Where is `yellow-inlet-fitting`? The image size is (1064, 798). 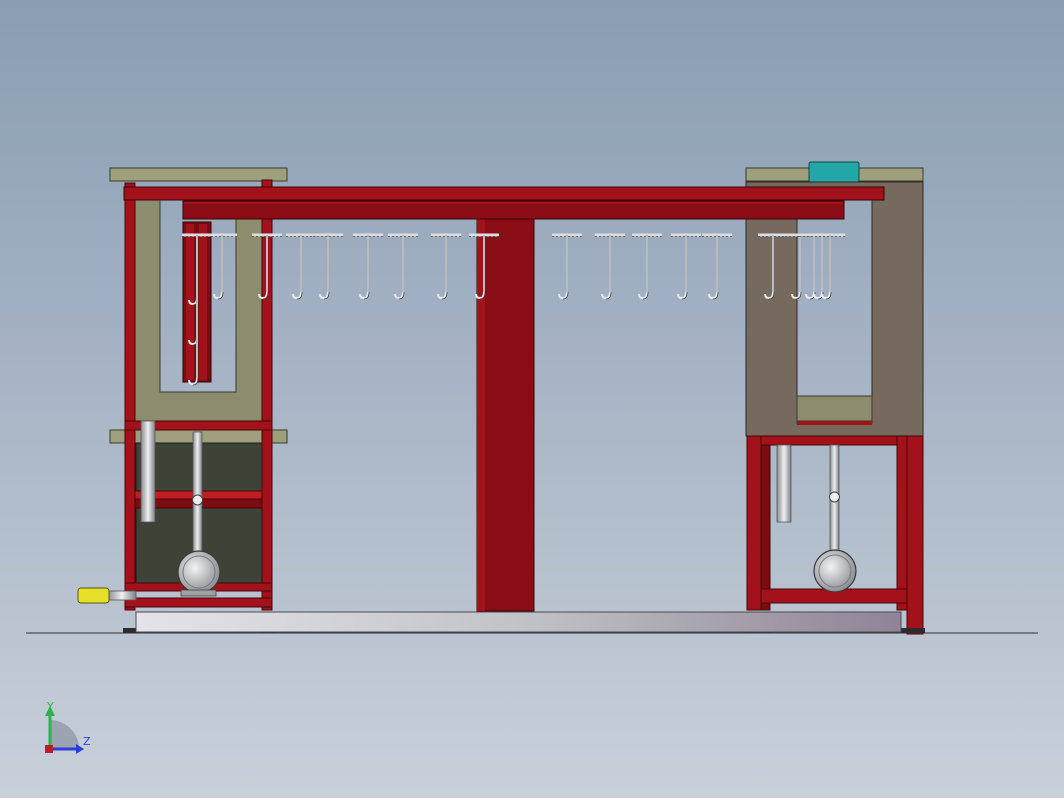
yellow-inlet-fitting is located at coordinates (93, 595).